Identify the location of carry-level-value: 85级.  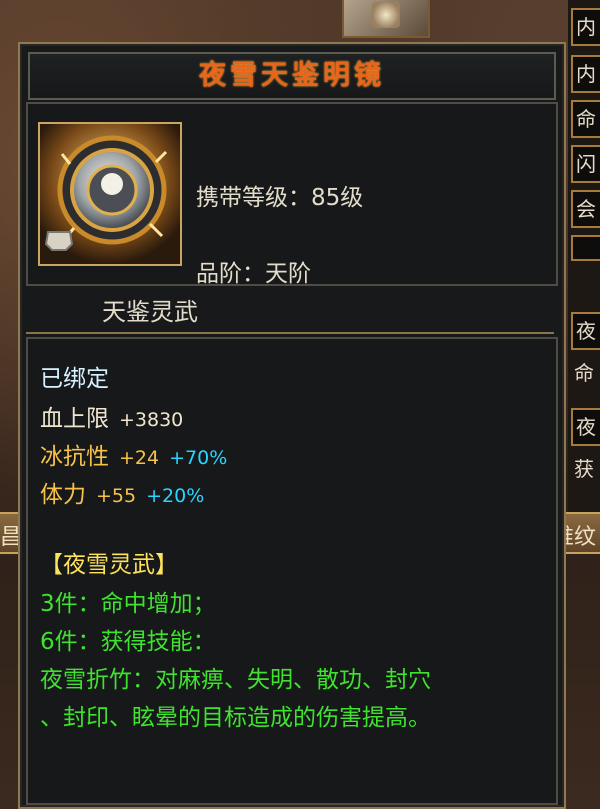
(337, 198).